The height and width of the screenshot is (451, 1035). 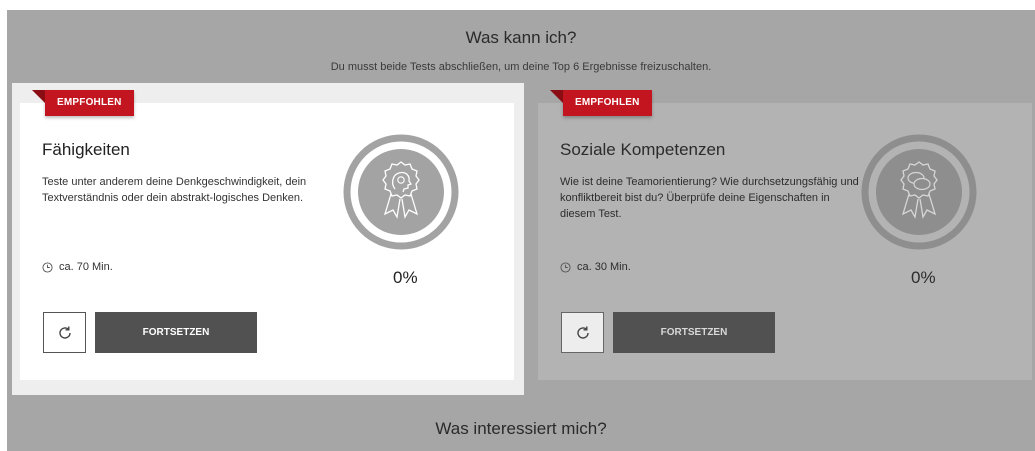 I want to click on duration-text: ca. 30 Min., so click(x=604, y=267).